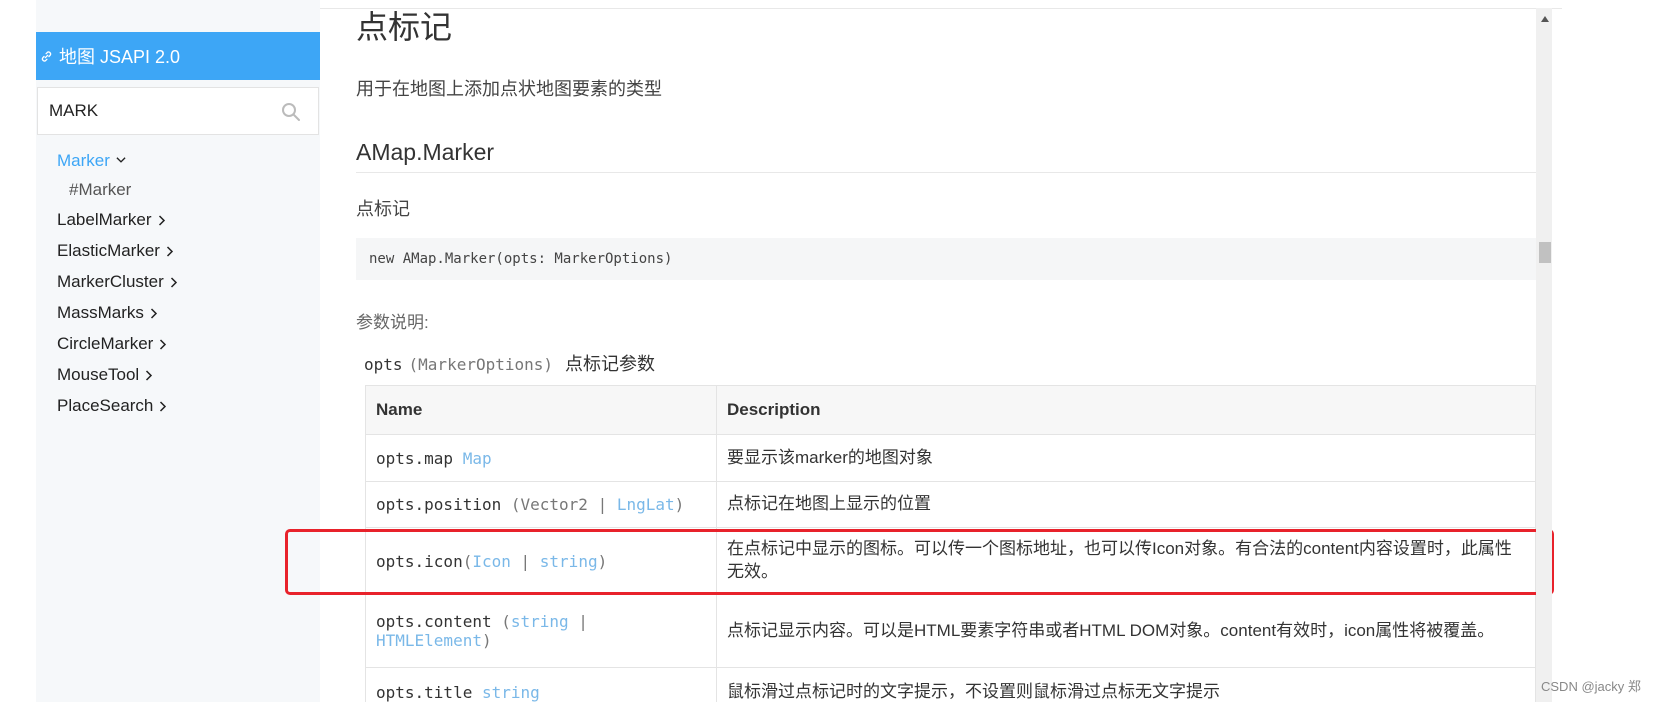 This screenshot has width=1664, height=702. I want to click on sidebar-item-label: PlaceSearch, so click(105, 405).